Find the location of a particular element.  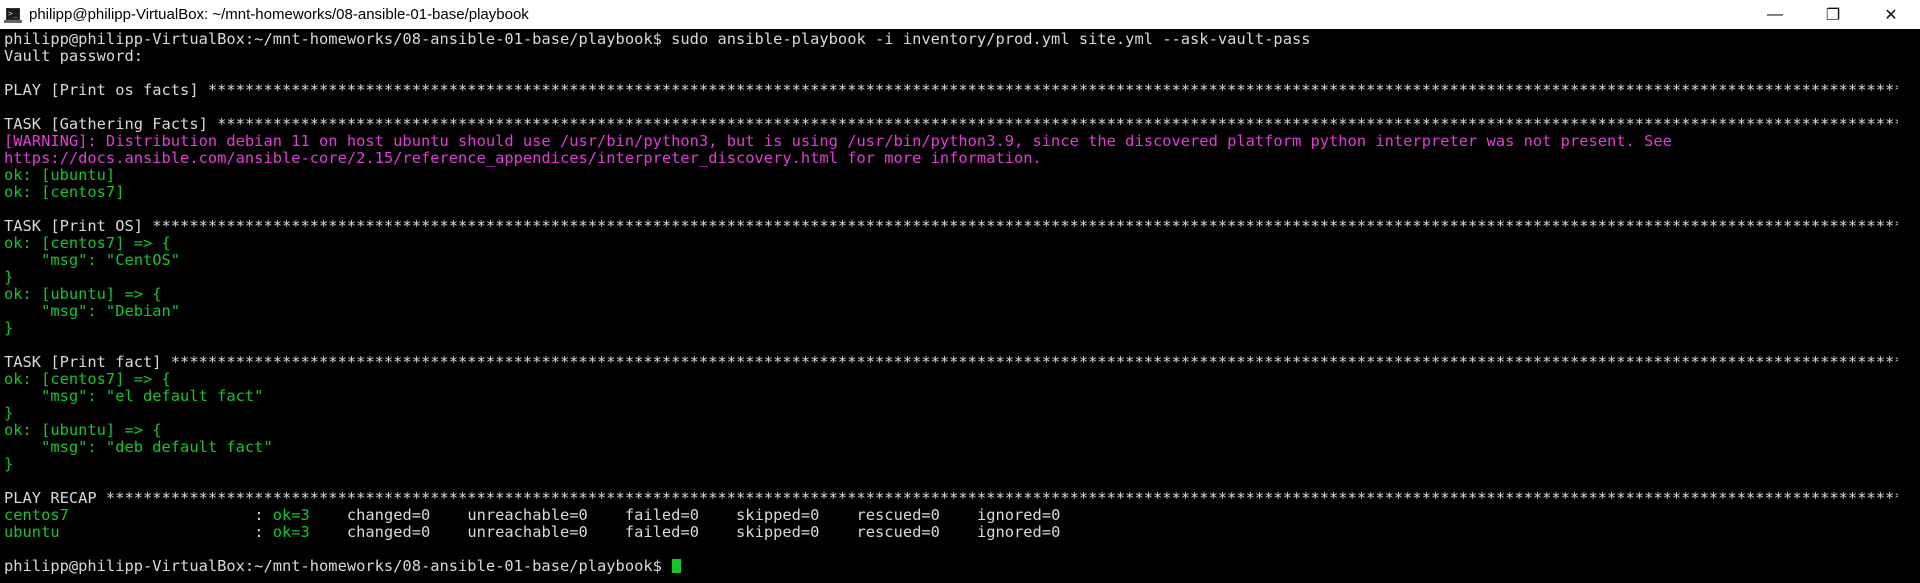

terminal-line: "msg": "Debian" is located at coordinates (949, 311).